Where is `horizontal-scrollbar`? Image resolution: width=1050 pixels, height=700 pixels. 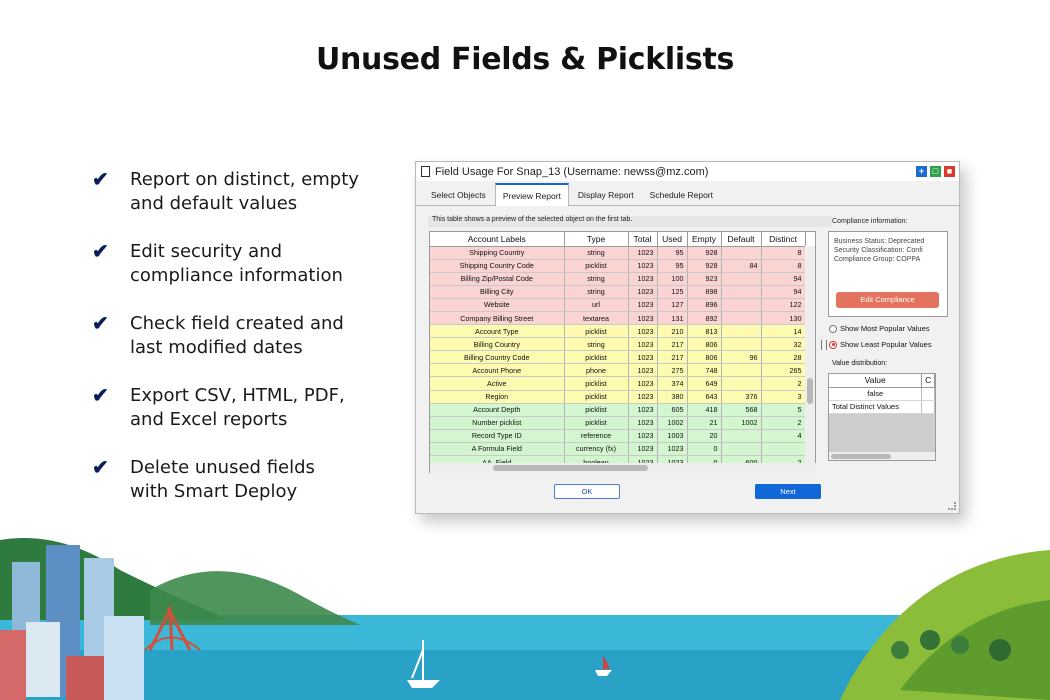 horizontal-scrollbar is located at coordinates (622, 468).